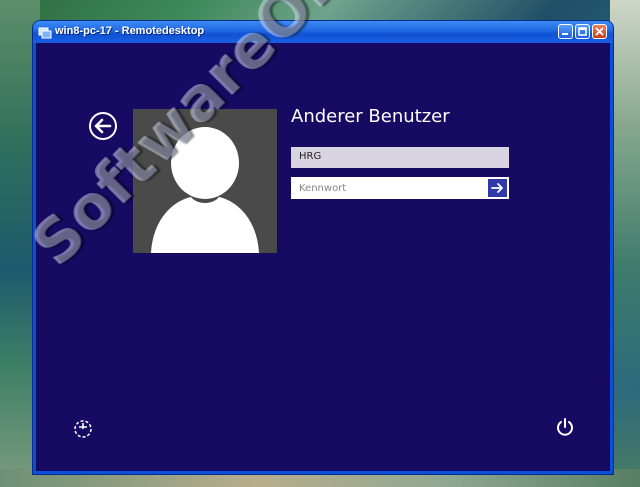  What do you see at coordinates (582, 31) in the screenshot?
I see `maximize-button` at bounding box center [582, 31].